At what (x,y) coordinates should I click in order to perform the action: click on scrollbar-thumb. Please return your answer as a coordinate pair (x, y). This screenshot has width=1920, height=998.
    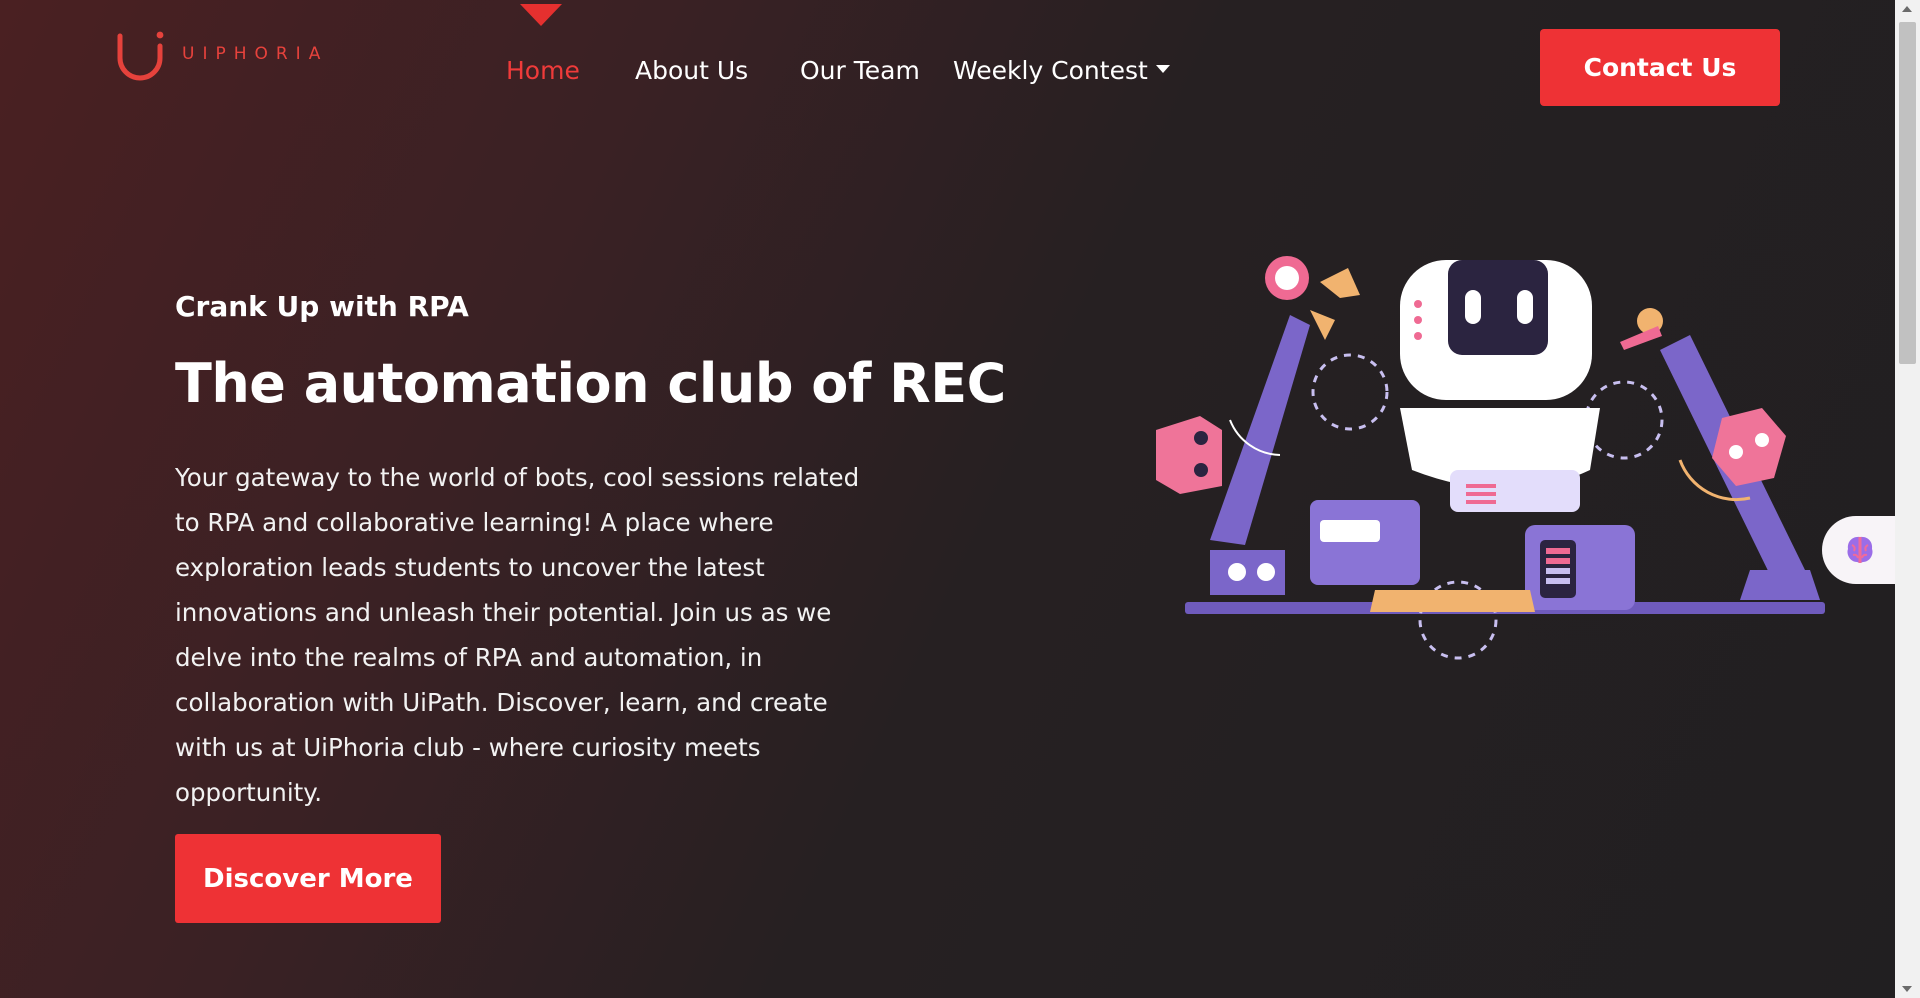
    Looking at the image, I should click on (1907, 193).